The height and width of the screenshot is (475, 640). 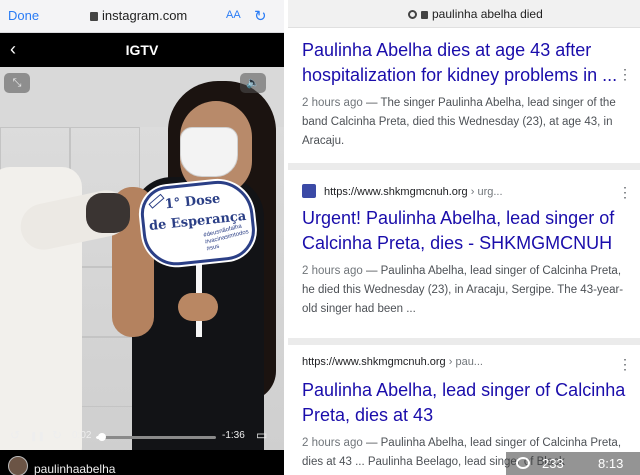 I want to click on search-bar: paulinha abelha died, so click(x=464, y=14).